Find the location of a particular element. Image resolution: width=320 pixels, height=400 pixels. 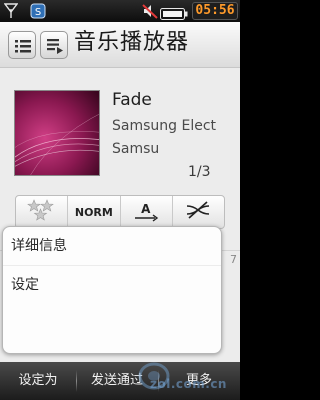

now-playing-list-button is located at coordinates (54, 45).